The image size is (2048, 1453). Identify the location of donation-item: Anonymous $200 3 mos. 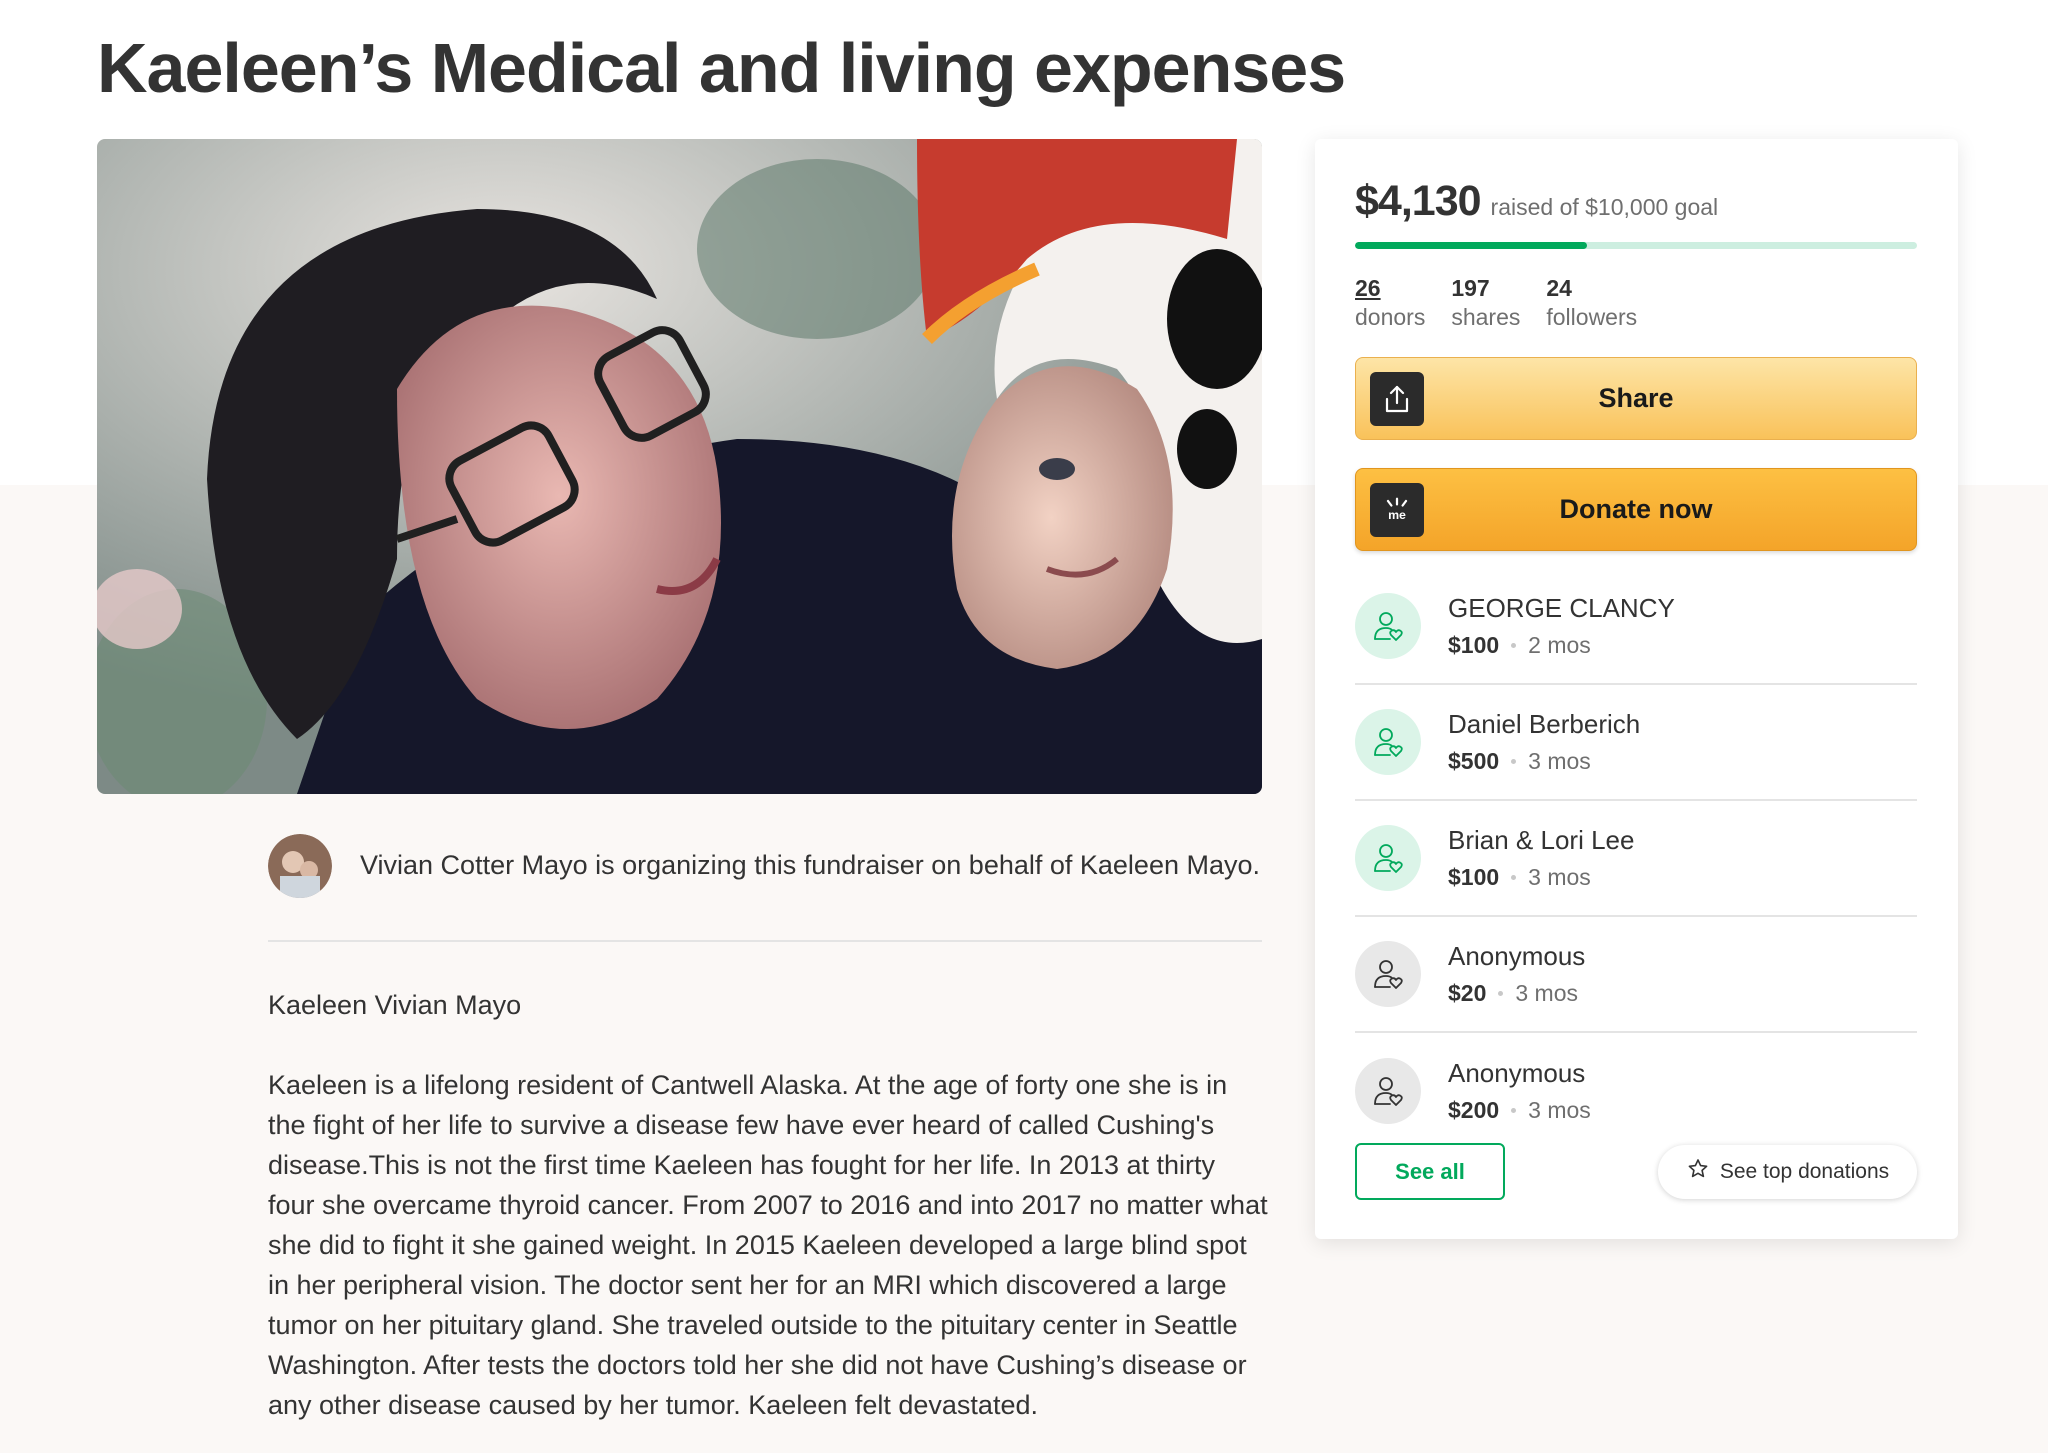
(1636, 1091).